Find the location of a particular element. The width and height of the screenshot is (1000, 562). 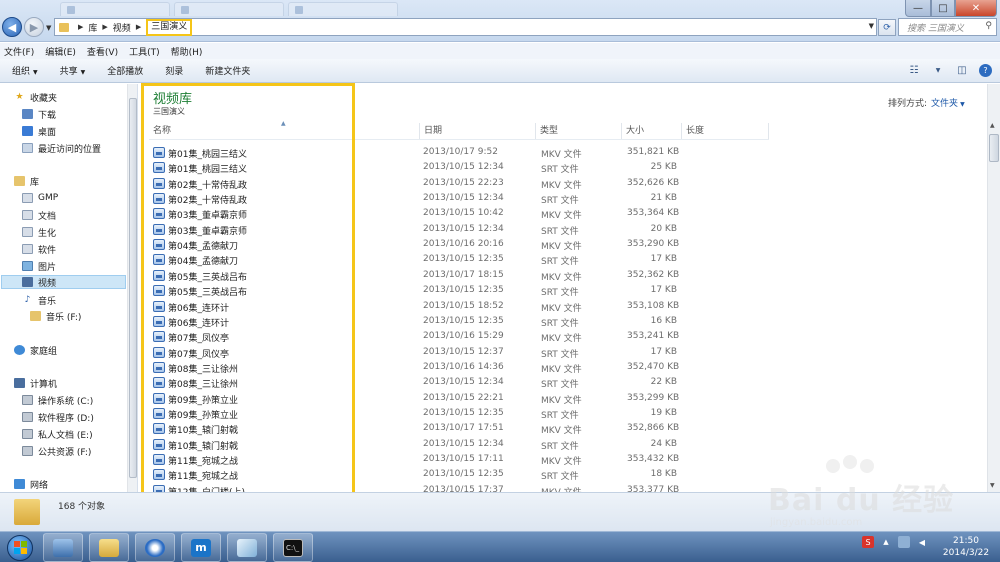

file-row: 第06集_连环计 2013/10/15 12:35 SRT 文件 16 KB is located at coordinates (564, 322).